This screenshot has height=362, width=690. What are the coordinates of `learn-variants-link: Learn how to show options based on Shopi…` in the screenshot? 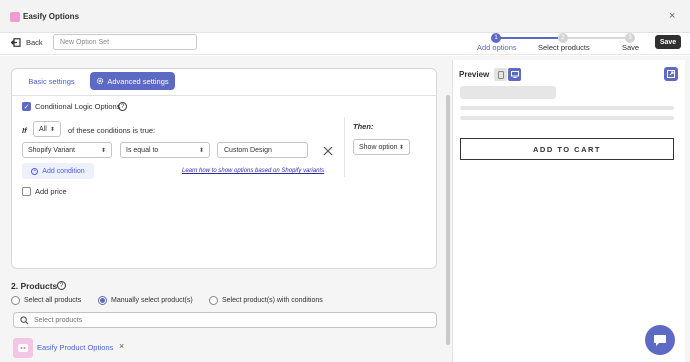 It's located at (253, 171).